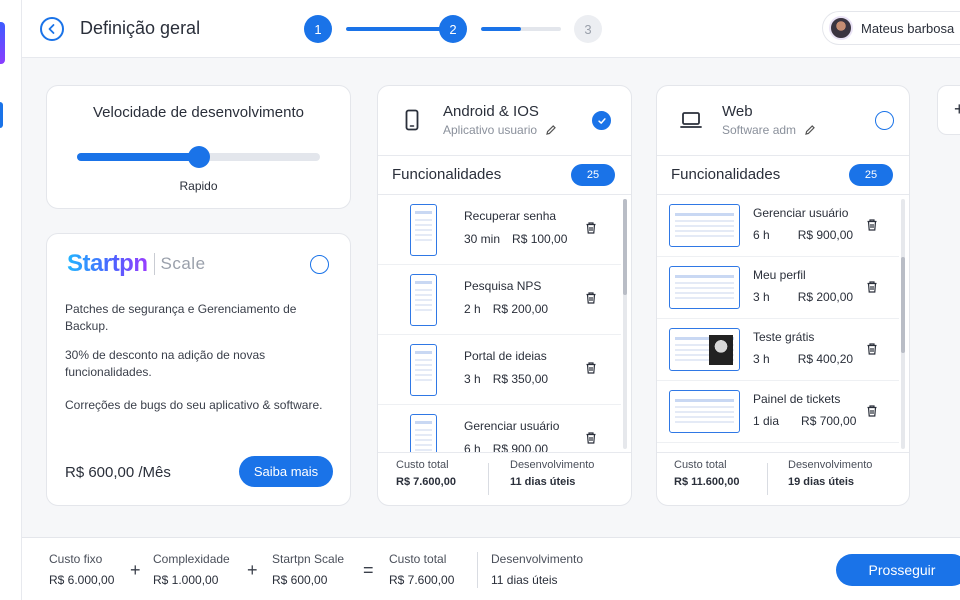  I want to click on check-icon, so click(601, 120).